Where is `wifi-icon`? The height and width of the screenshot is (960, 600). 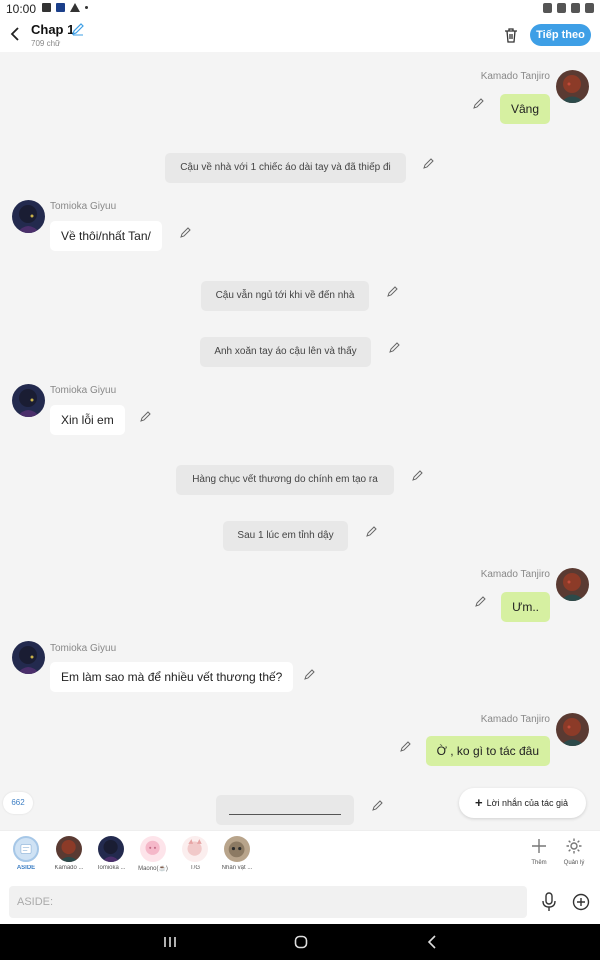
wifi-icon is located at coordinates (575, 8).